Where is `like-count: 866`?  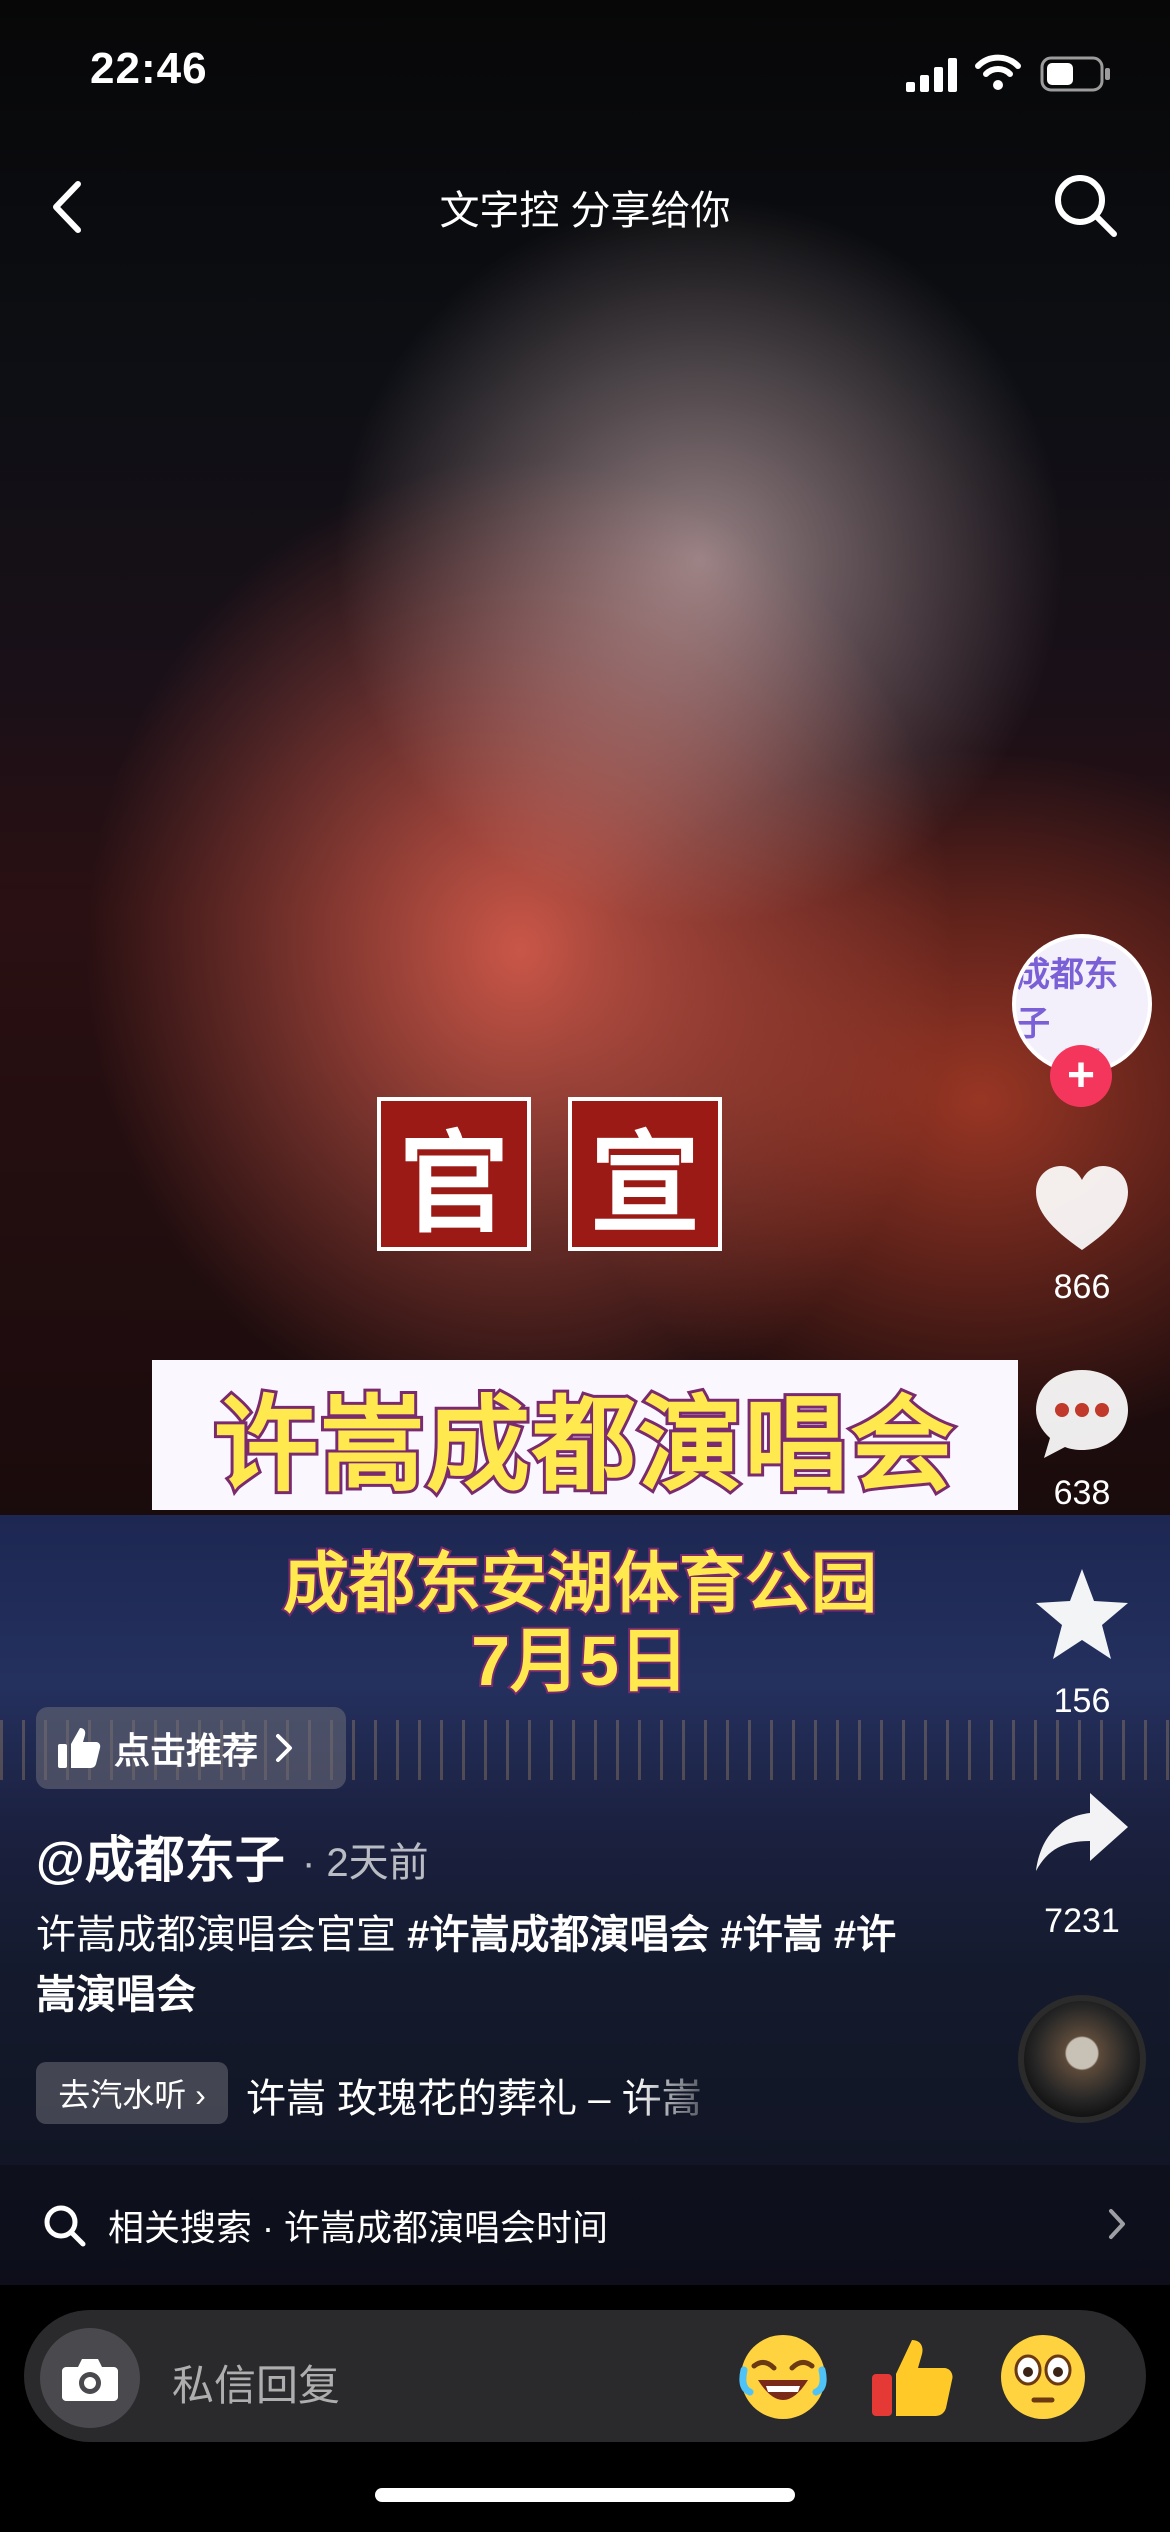 like-count: 866 is located at coordinates (1082, 1287).